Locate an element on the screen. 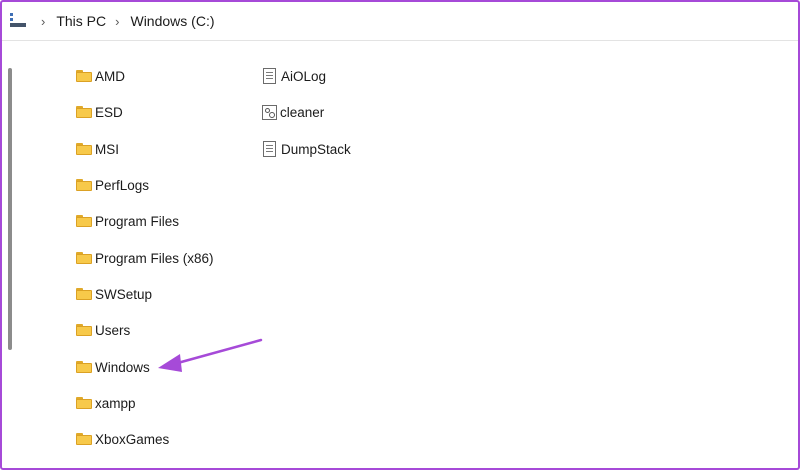  annotation-arrow-shaft is located at coordinates (217, 352).